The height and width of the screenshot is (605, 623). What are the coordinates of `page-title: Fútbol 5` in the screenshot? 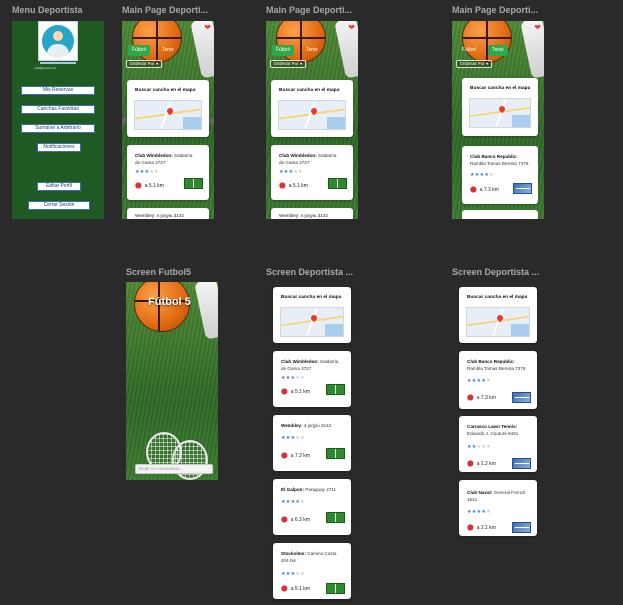 It's located at (169, 302).